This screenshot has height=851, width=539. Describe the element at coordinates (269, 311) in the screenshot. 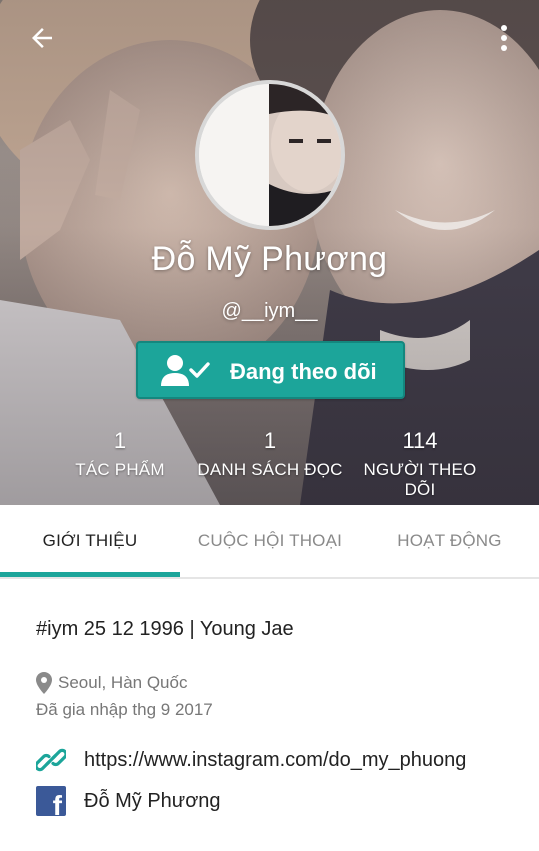

I see `username: @__iym__` at that location.